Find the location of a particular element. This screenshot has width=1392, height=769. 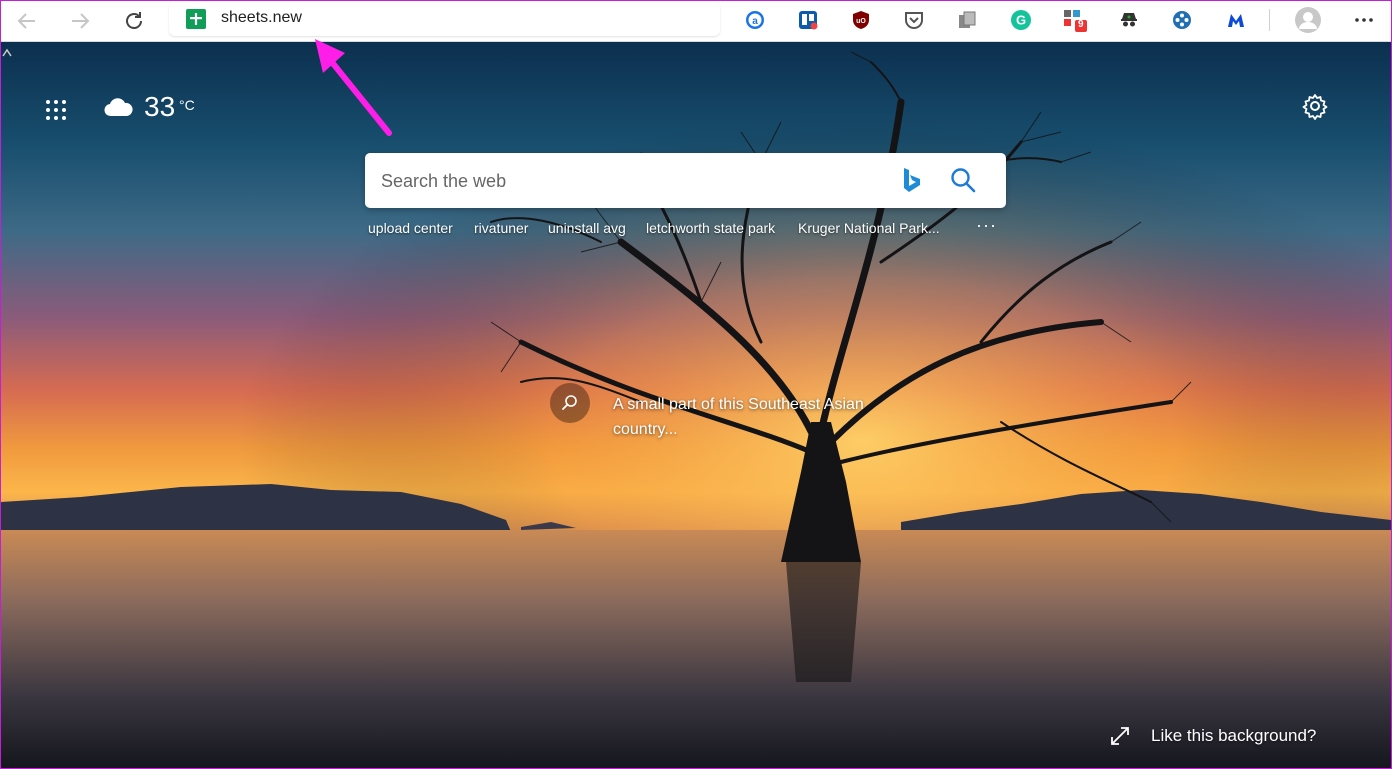

pocket-icon is located at coordinates (914, 20).